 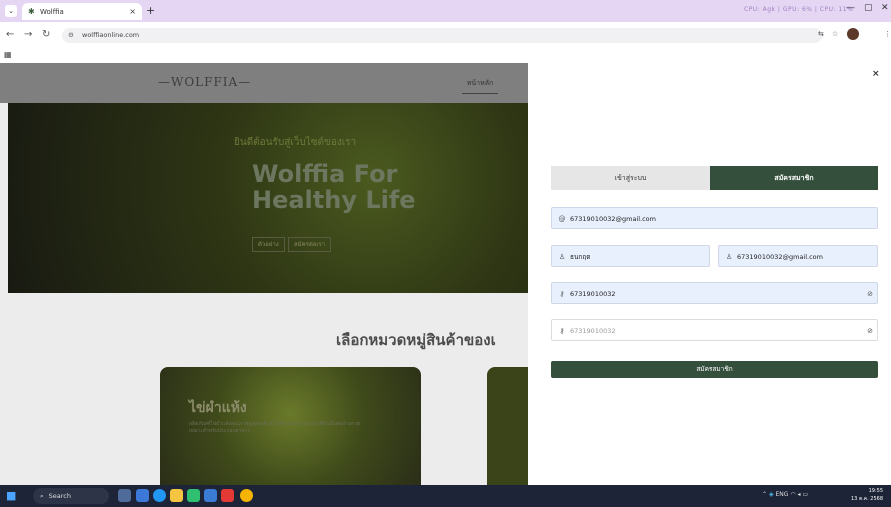 What do you see at coordinates (42, 496) in the screenshot?
I see `search-icon: ⌕` at bounding box center [42, 496].